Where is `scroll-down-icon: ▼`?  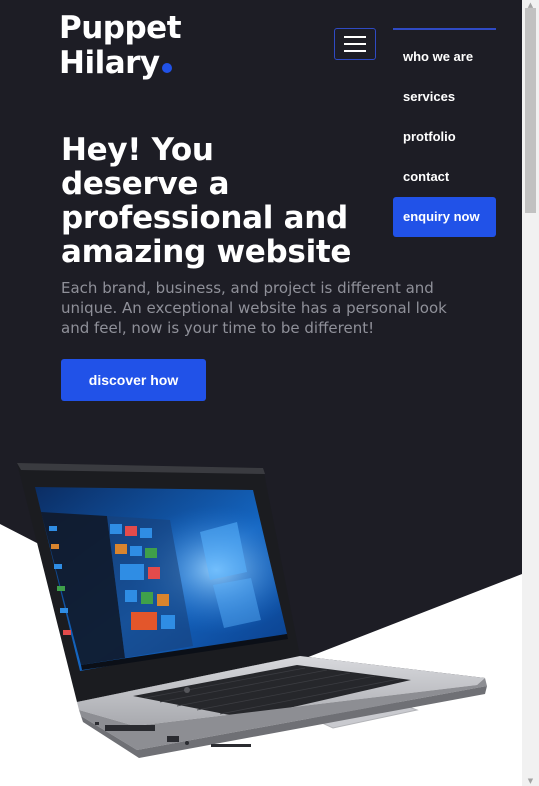
scroll-down-icon: ▼ is located at coordinates (530, 781).